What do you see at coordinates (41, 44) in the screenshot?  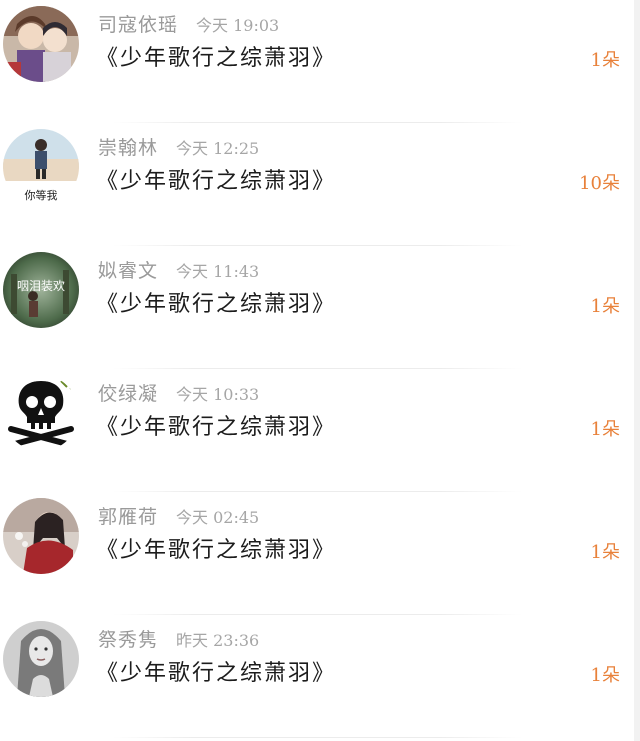 I see `anime-couple-avatar-icon` at bounding box center [41, 44].